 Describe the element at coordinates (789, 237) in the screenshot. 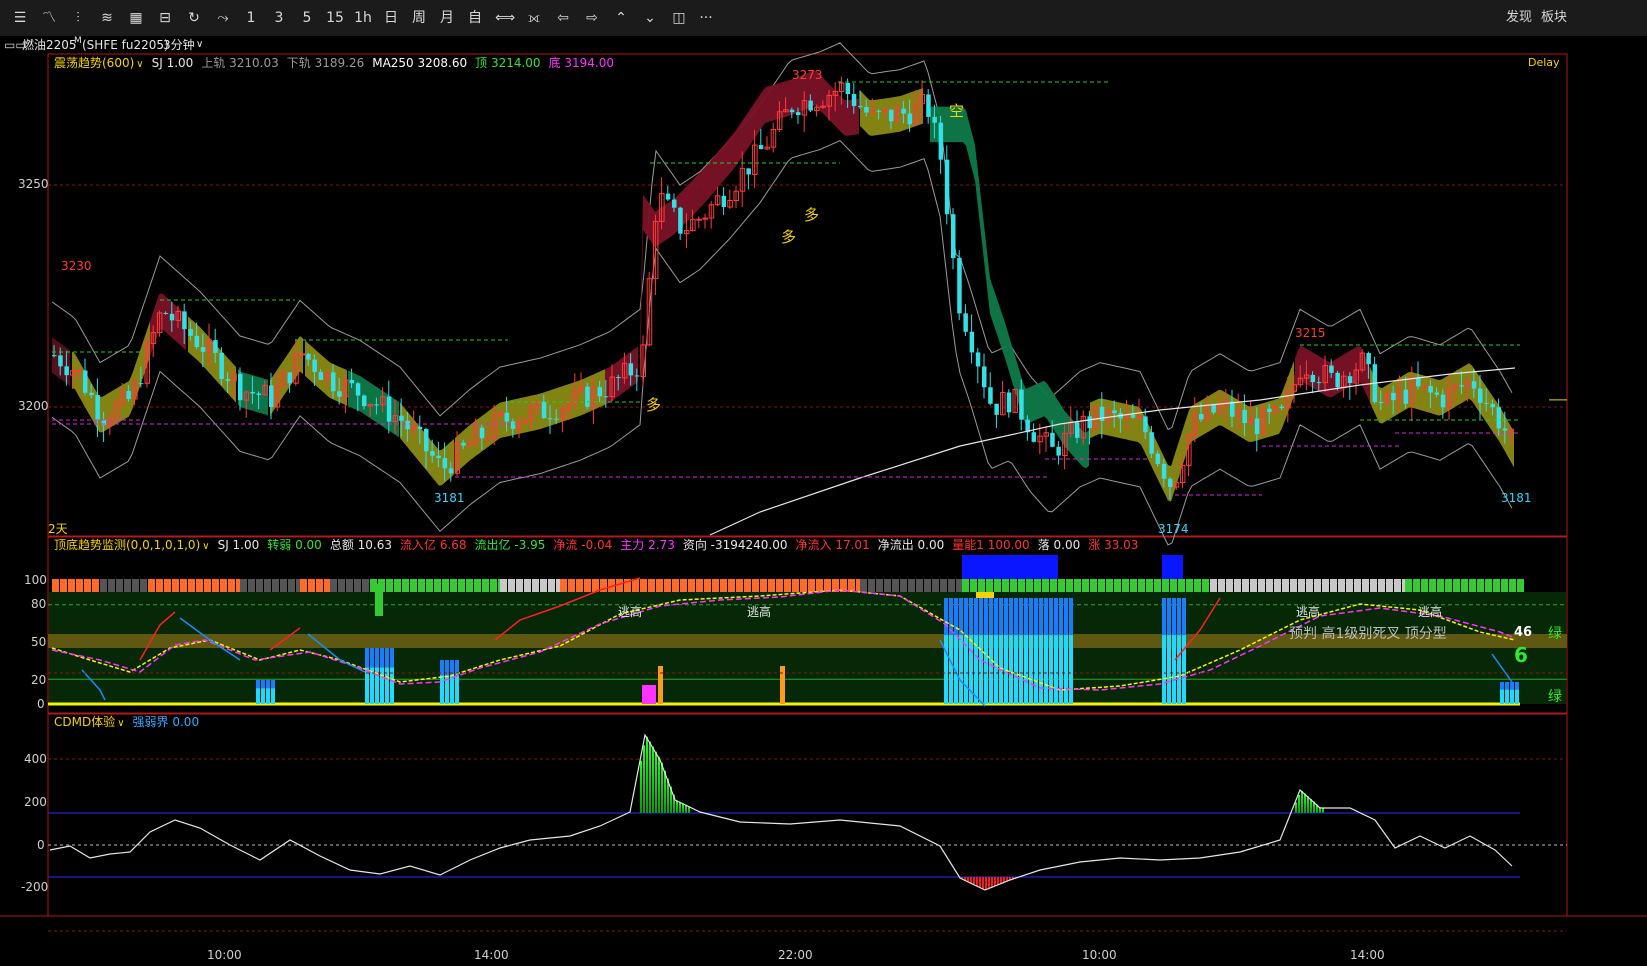

I see `signal-long-2: 多` at that location.